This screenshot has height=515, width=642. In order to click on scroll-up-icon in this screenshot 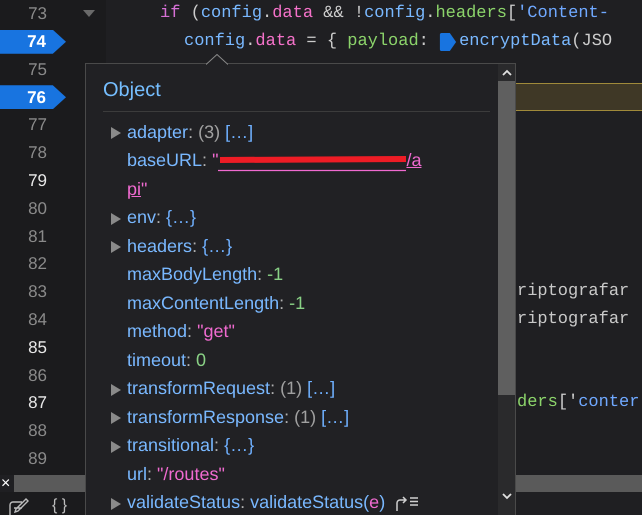, I will do `click(507, 72)`.